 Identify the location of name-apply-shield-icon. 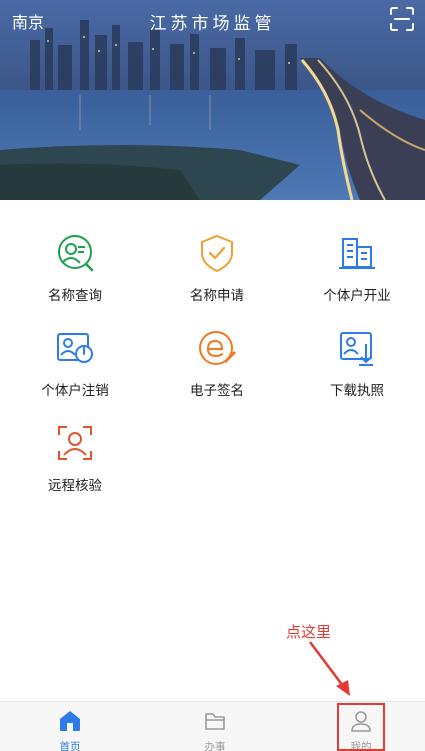
(217, 253).